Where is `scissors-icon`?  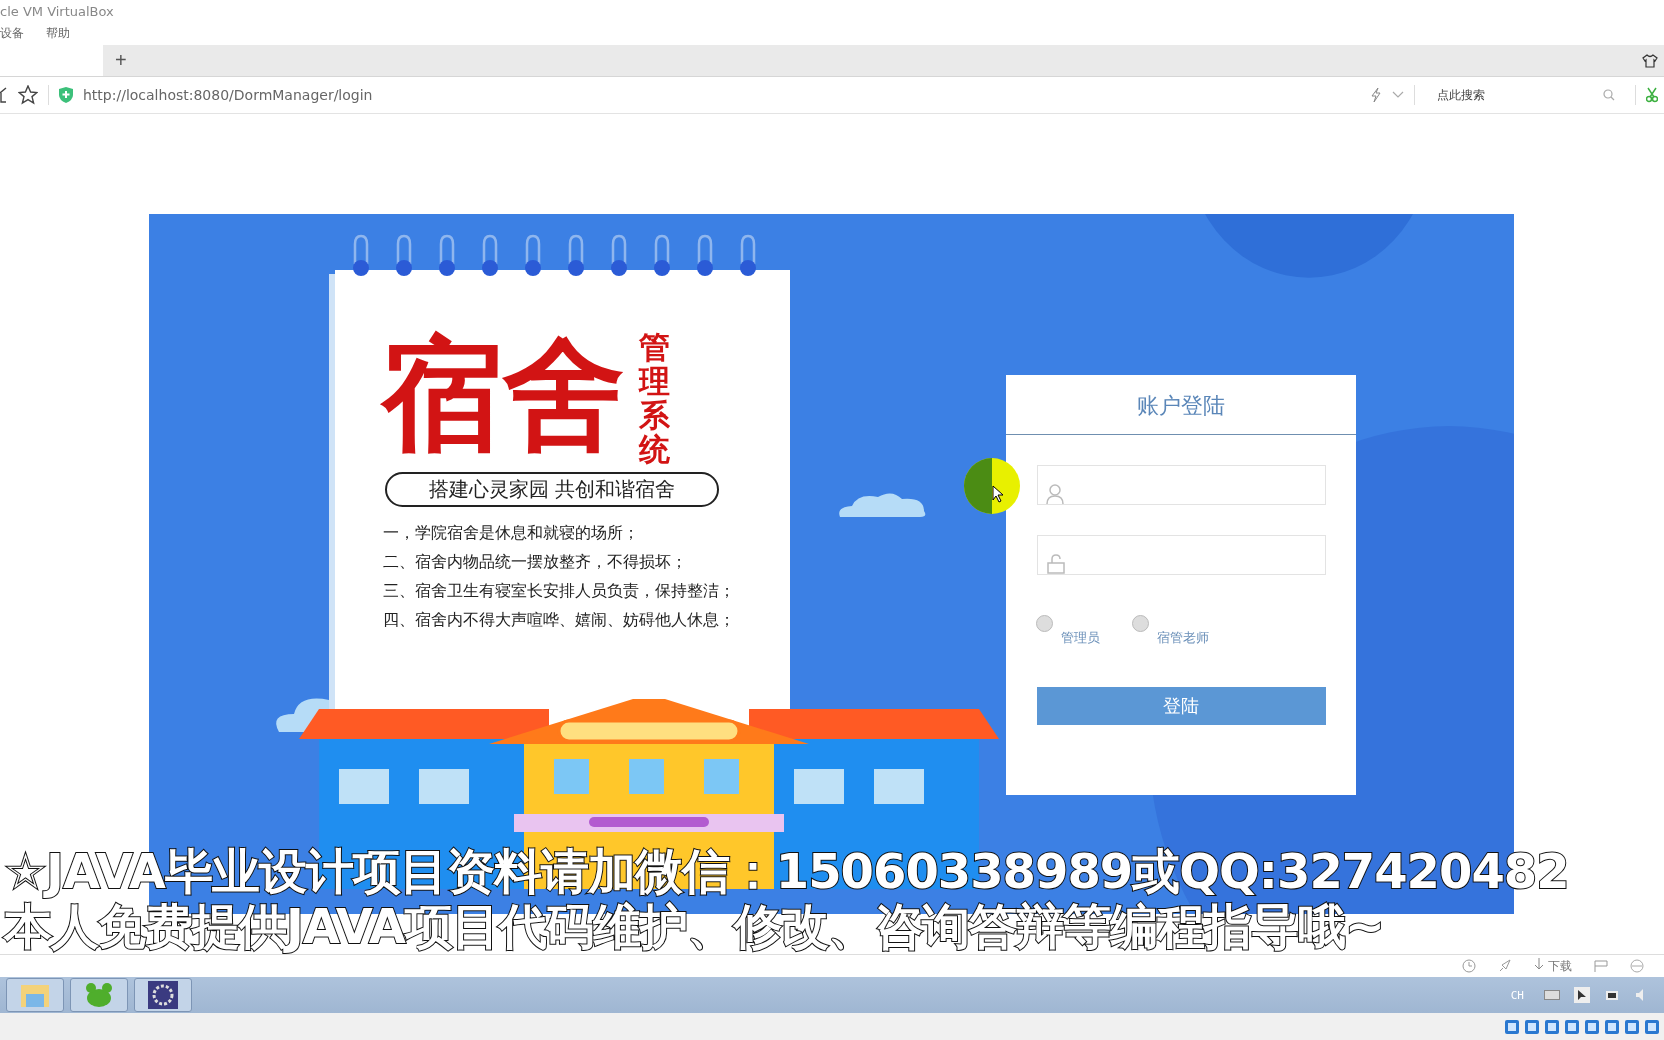
scissors-icon is located at coordinates (1652, 95).